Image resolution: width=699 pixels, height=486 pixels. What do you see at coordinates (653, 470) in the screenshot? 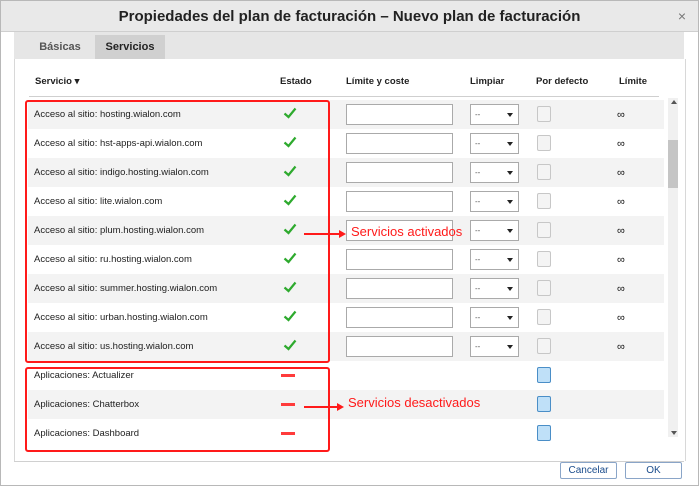
I see `ok-button: OK` at bounding box center [653, 470].